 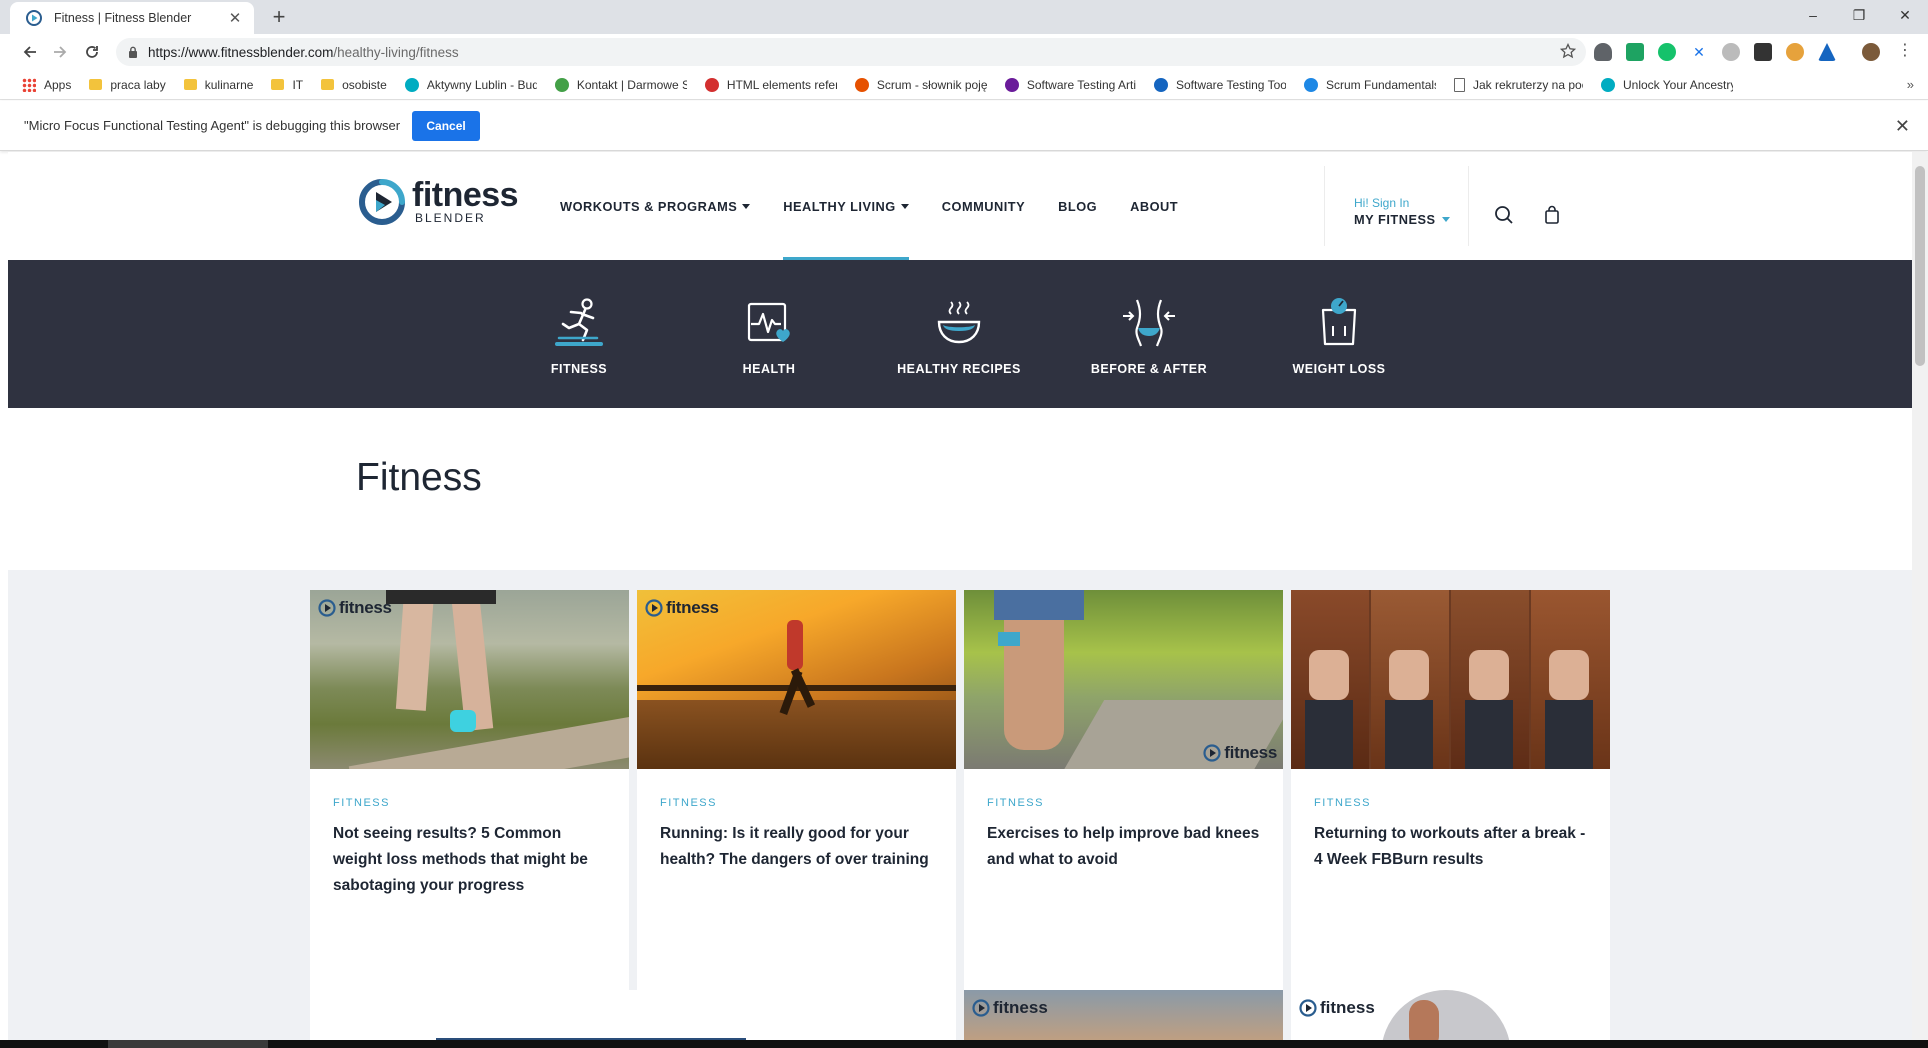 I want to click on minimize-button: –, so click(x=1813, y=15).